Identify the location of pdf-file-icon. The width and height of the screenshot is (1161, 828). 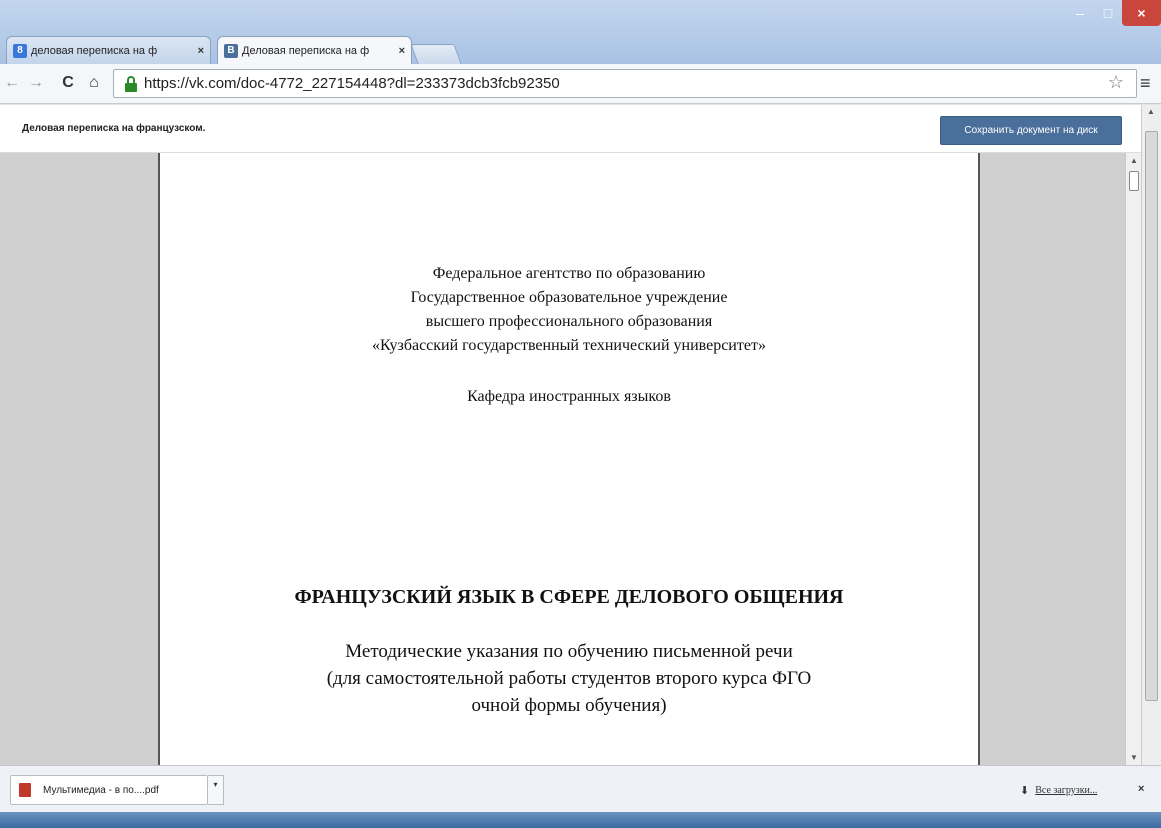
(25, 790).